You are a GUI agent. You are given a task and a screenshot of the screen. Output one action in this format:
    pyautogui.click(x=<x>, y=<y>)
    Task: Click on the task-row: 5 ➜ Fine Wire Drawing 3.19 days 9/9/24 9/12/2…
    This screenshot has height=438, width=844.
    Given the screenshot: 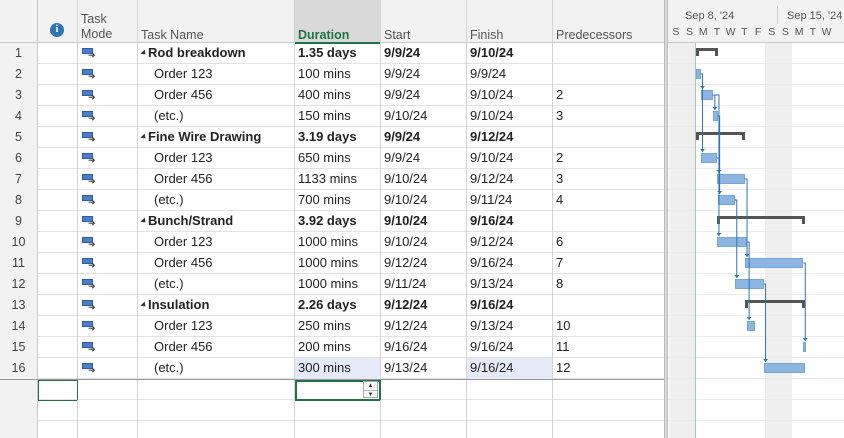 What is the action you would take?
    pyautogui.click(x=332, y=137)
    